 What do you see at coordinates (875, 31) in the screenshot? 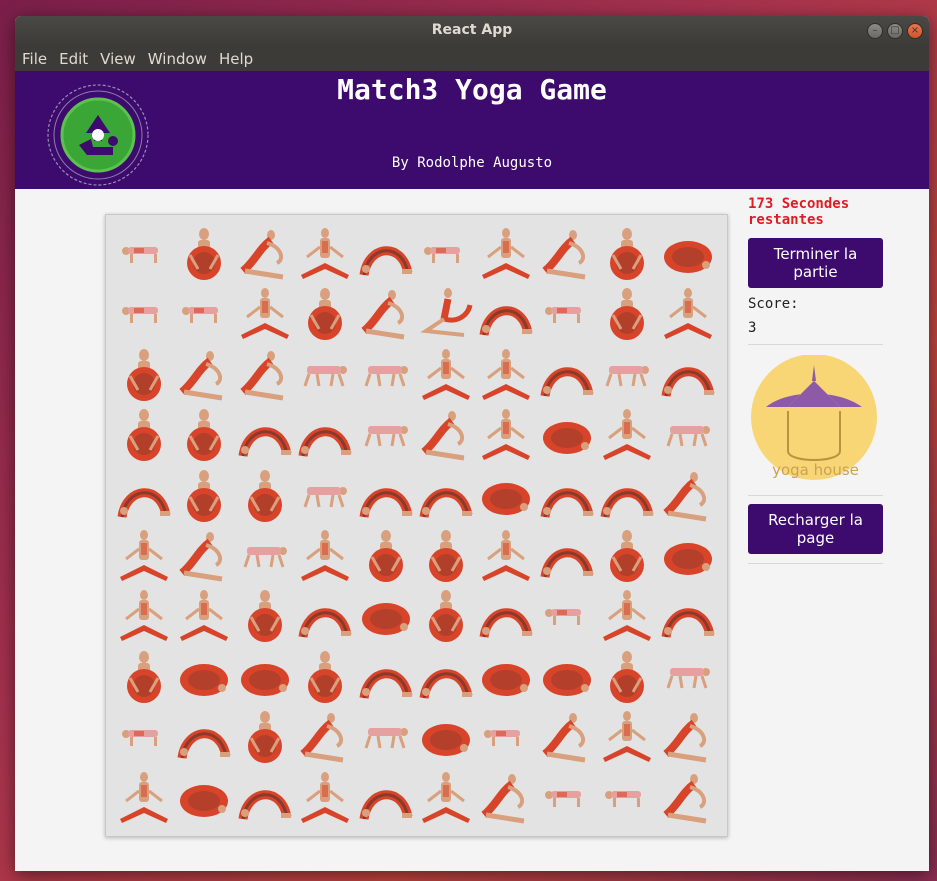
I see `minimize-icon: –` at bounding box center [875, 31].